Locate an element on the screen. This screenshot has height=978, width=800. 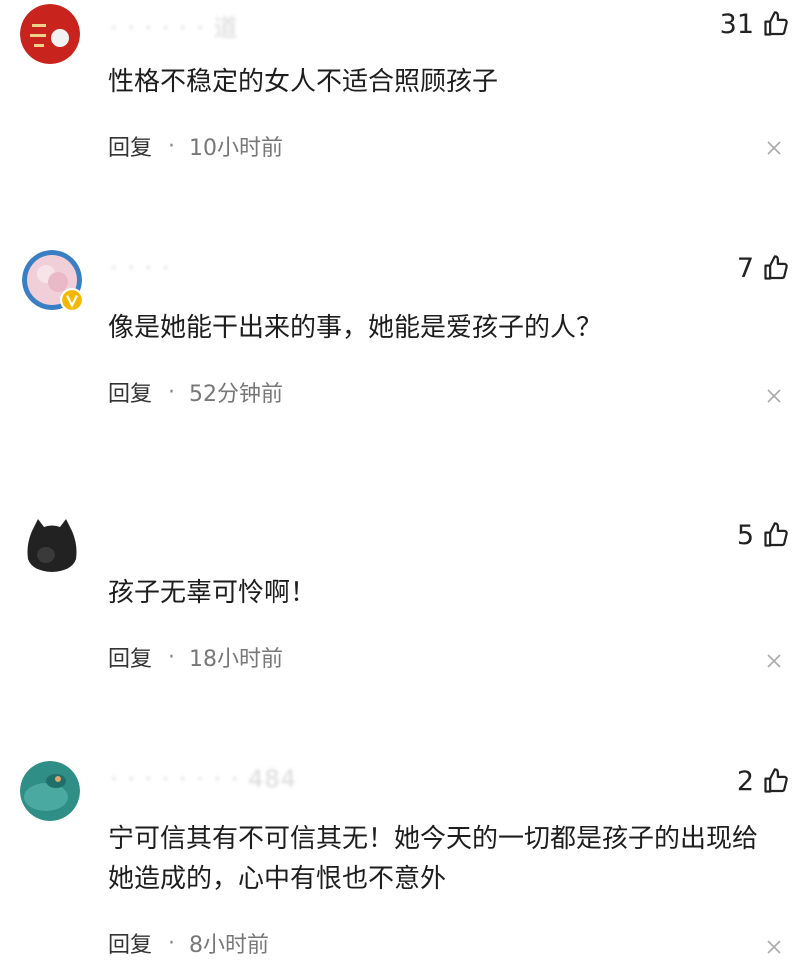
like-button: 31 is located at coordinates (755, 24).